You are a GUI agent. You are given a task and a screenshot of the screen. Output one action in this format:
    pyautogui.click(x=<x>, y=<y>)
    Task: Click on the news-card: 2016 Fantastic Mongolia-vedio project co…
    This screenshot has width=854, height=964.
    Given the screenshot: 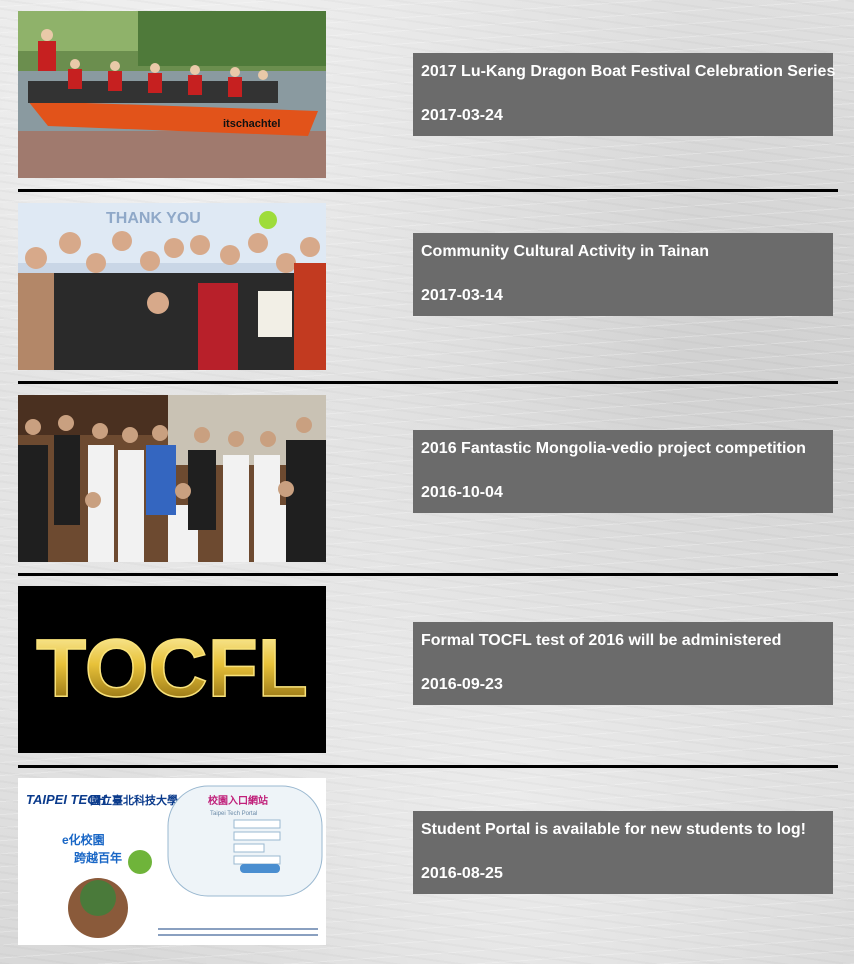 What is the action you would take?
    pyautogui.click(x=623, y=471)
    